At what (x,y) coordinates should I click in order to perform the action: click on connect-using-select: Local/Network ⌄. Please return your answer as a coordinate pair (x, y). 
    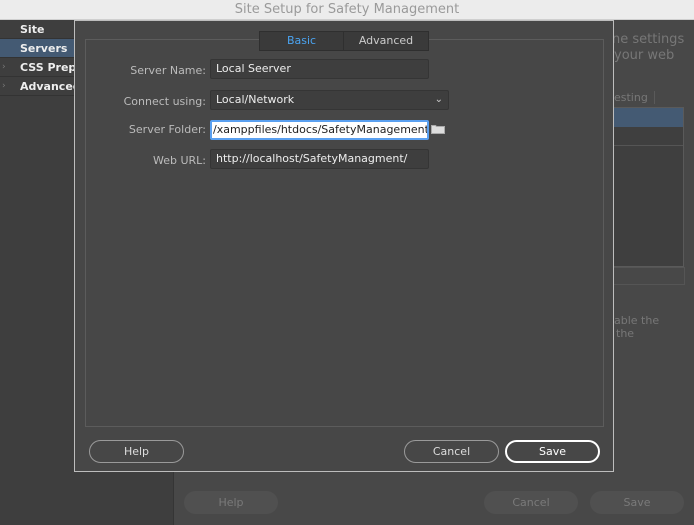
    Looking at the image, I should click on (329, 100).